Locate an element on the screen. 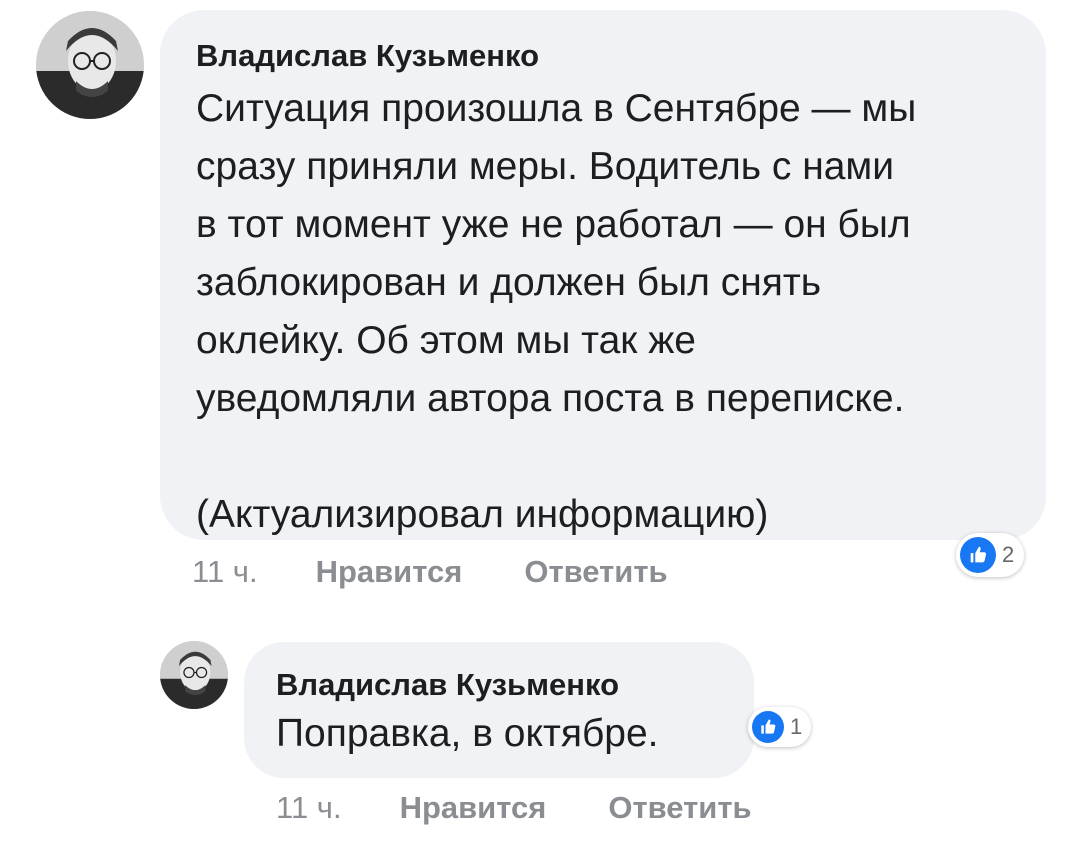 This screenshot has width=1080, height=844. reaction-count: 2 is located at coordinates (1008, 554).